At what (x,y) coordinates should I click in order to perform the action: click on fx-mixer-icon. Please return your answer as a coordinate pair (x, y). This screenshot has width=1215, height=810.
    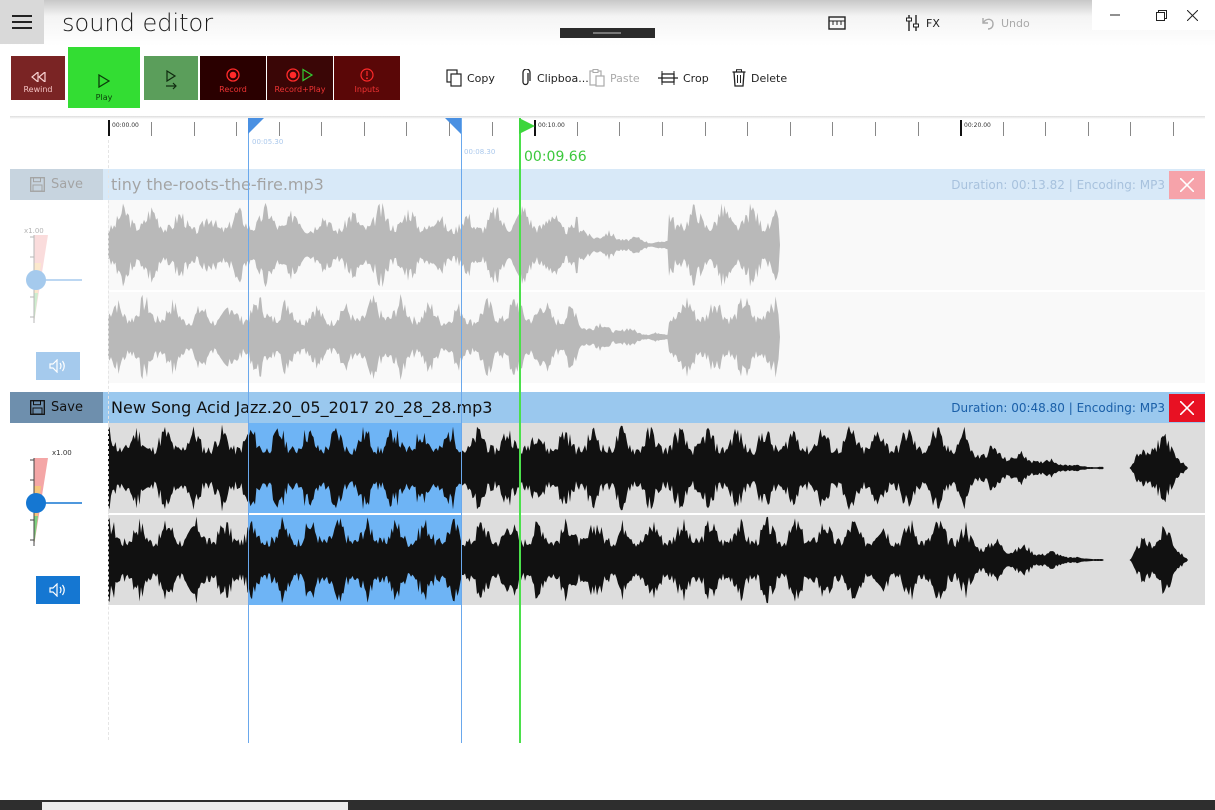
    Looking at the image, I should click on (912, 23).